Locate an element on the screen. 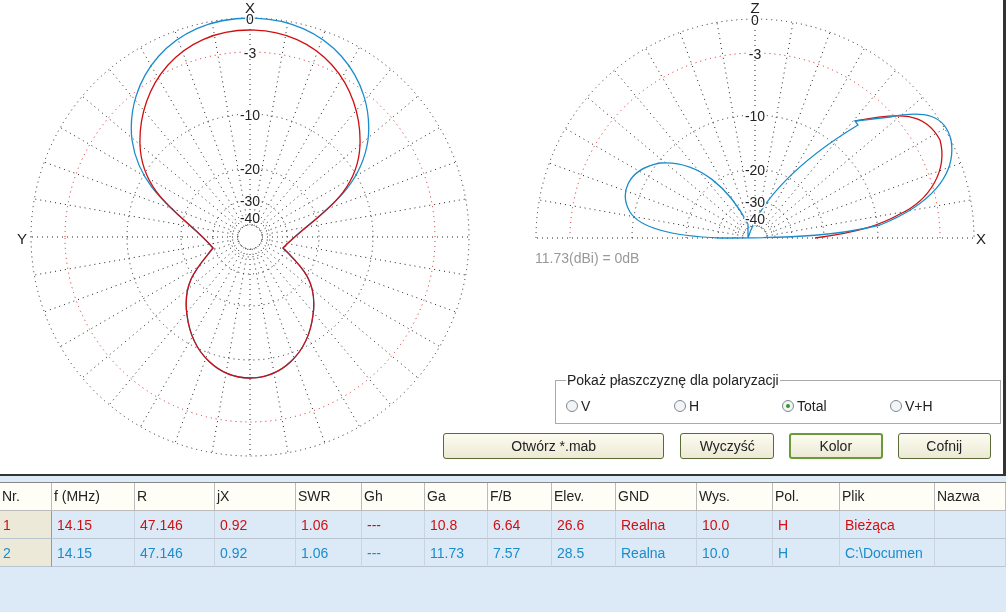 This screenshot has width=1006, height=612. action-button: Kolor is located at coordinates (835, 446).